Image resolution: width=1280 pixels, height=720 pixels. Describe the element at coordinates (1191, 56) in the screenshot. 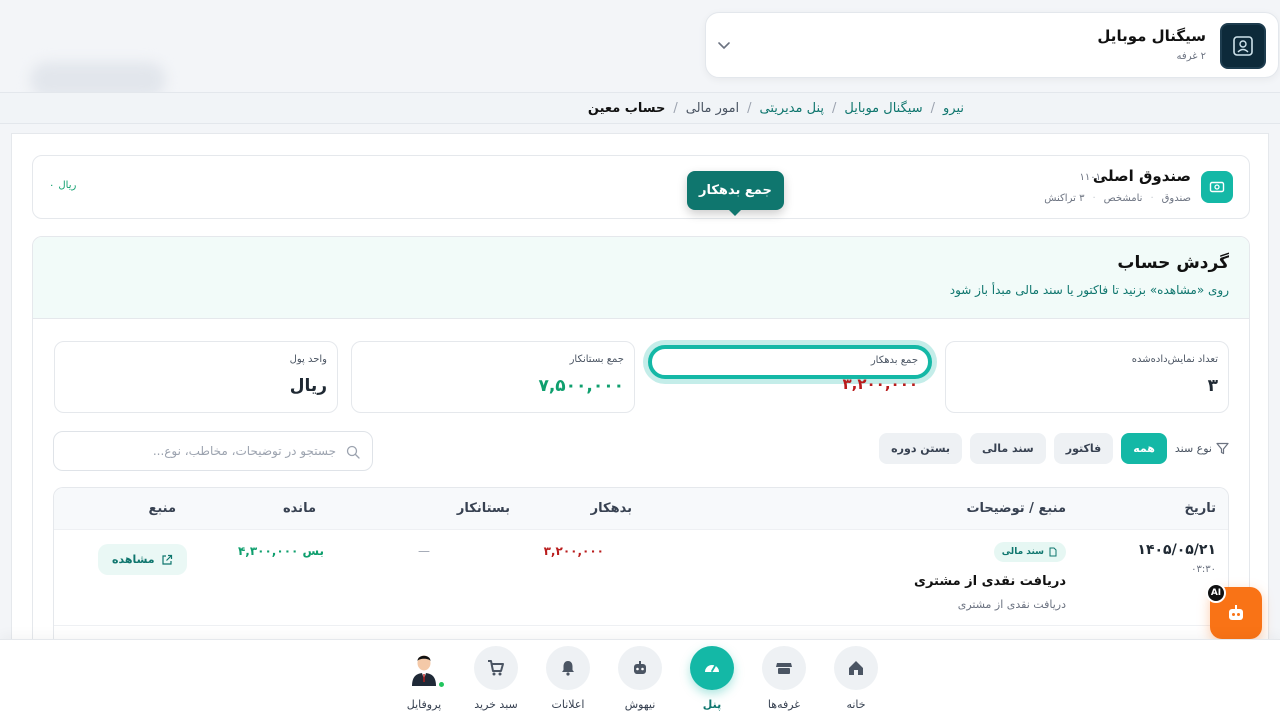

I see `shop-booth-count: ۲ غرفه` at that location.